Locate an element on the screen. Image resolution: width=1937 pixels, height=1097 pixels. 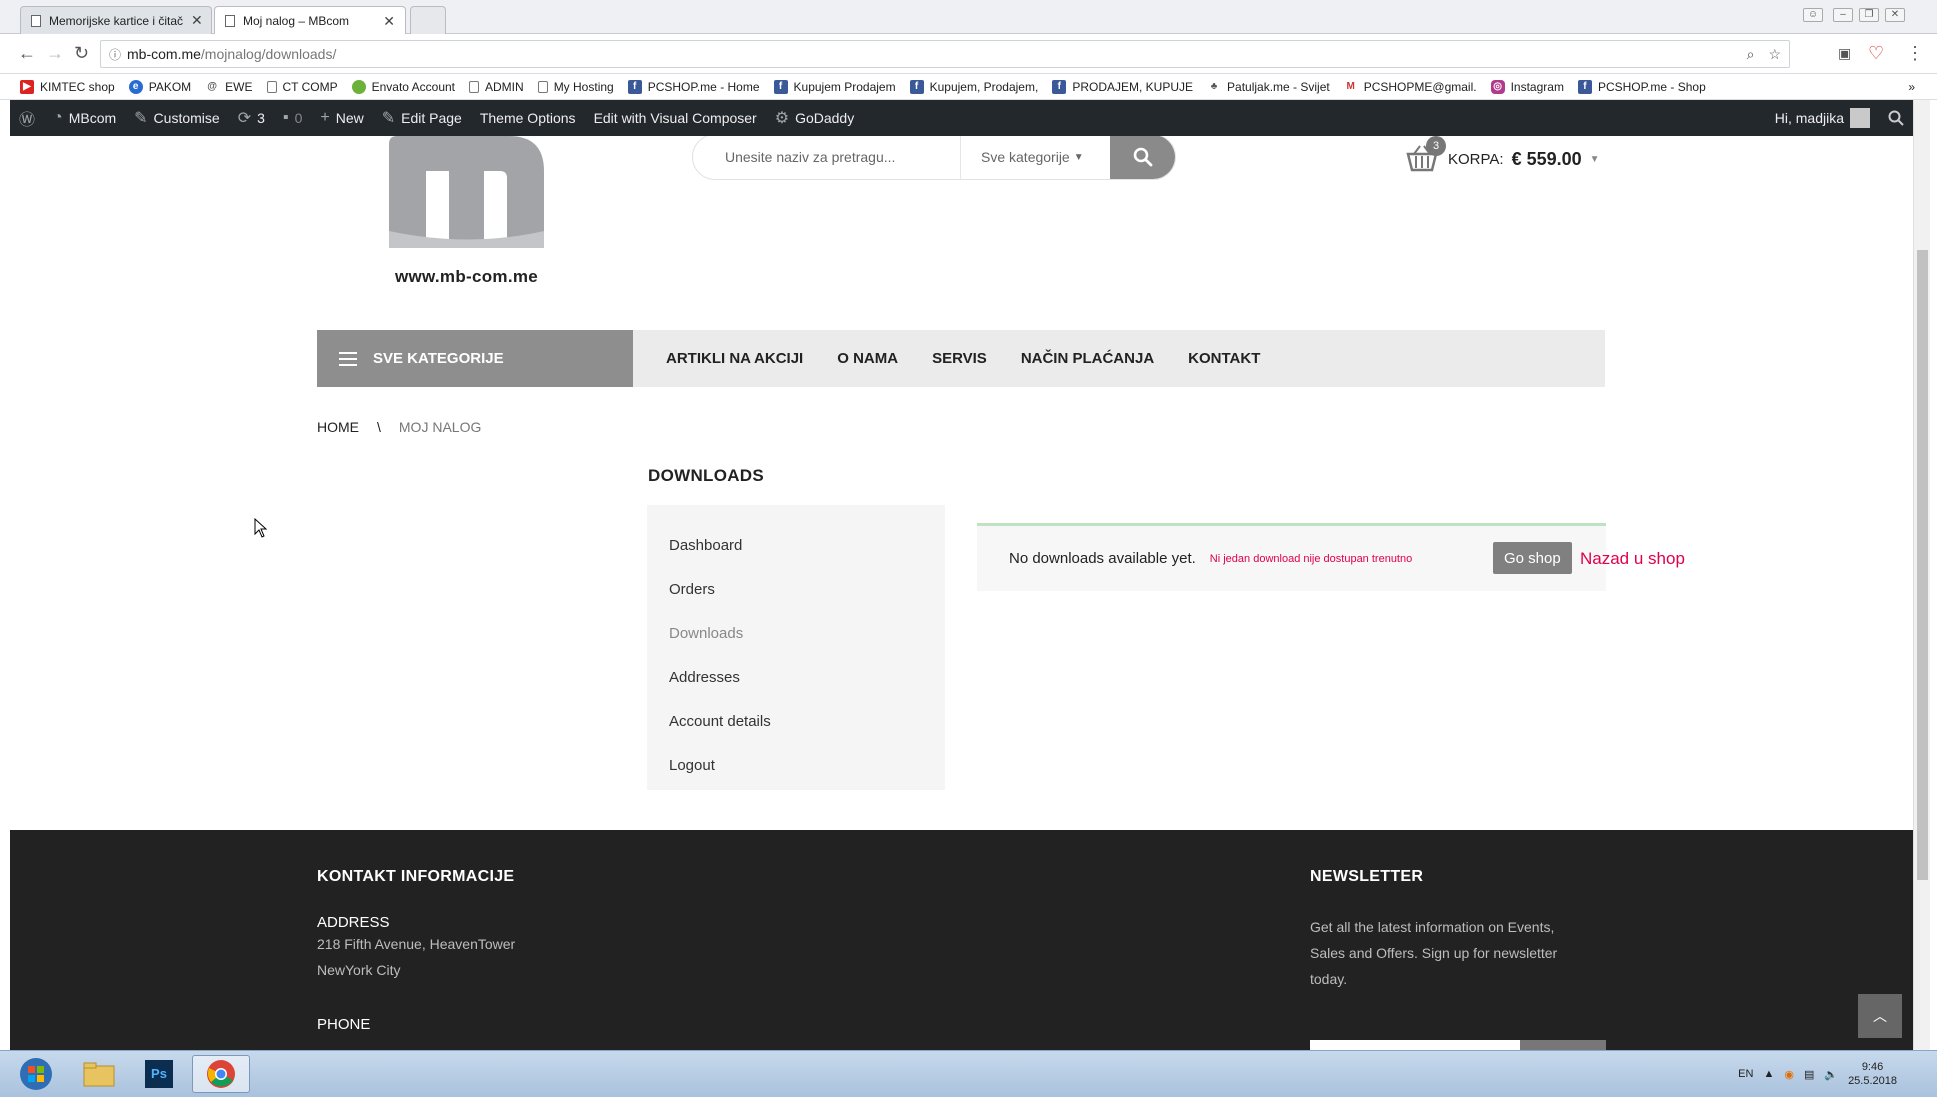
breadcrumb-home: HOME is located at coordinates (338, 427).